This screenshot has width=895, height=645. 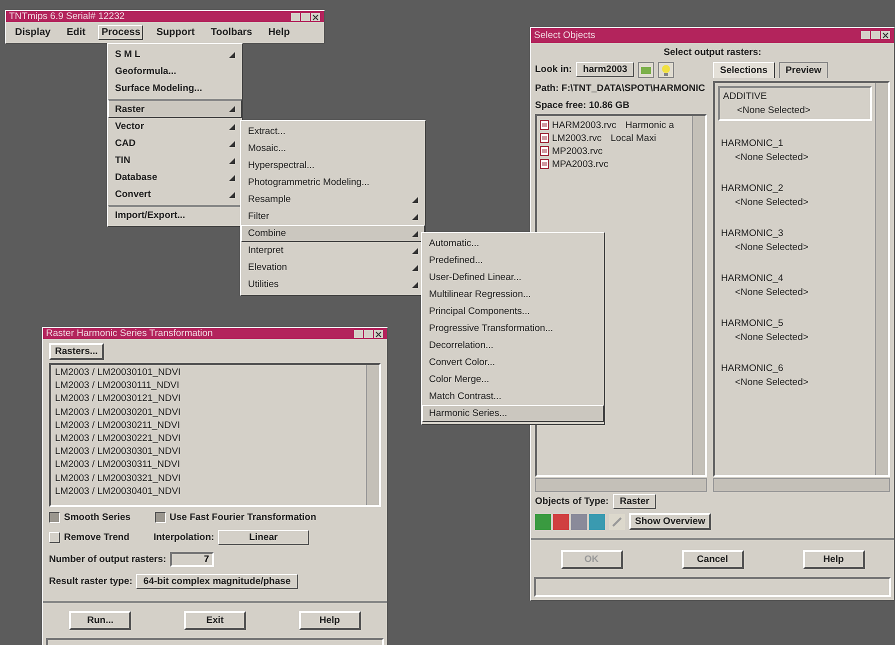 What do you see at coordinates (76, 32) in the screenshot?
I see `menu-item: Edit` at bounding box center [76, 32].